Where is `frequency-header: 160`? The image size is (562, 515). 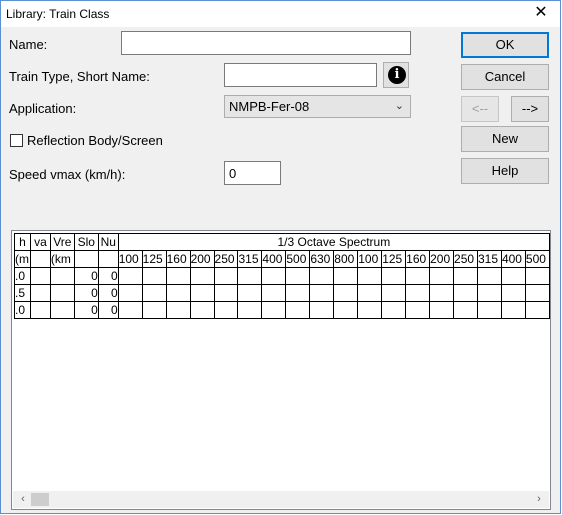
frequency-header: 160 is located at coordinates (418, 259).